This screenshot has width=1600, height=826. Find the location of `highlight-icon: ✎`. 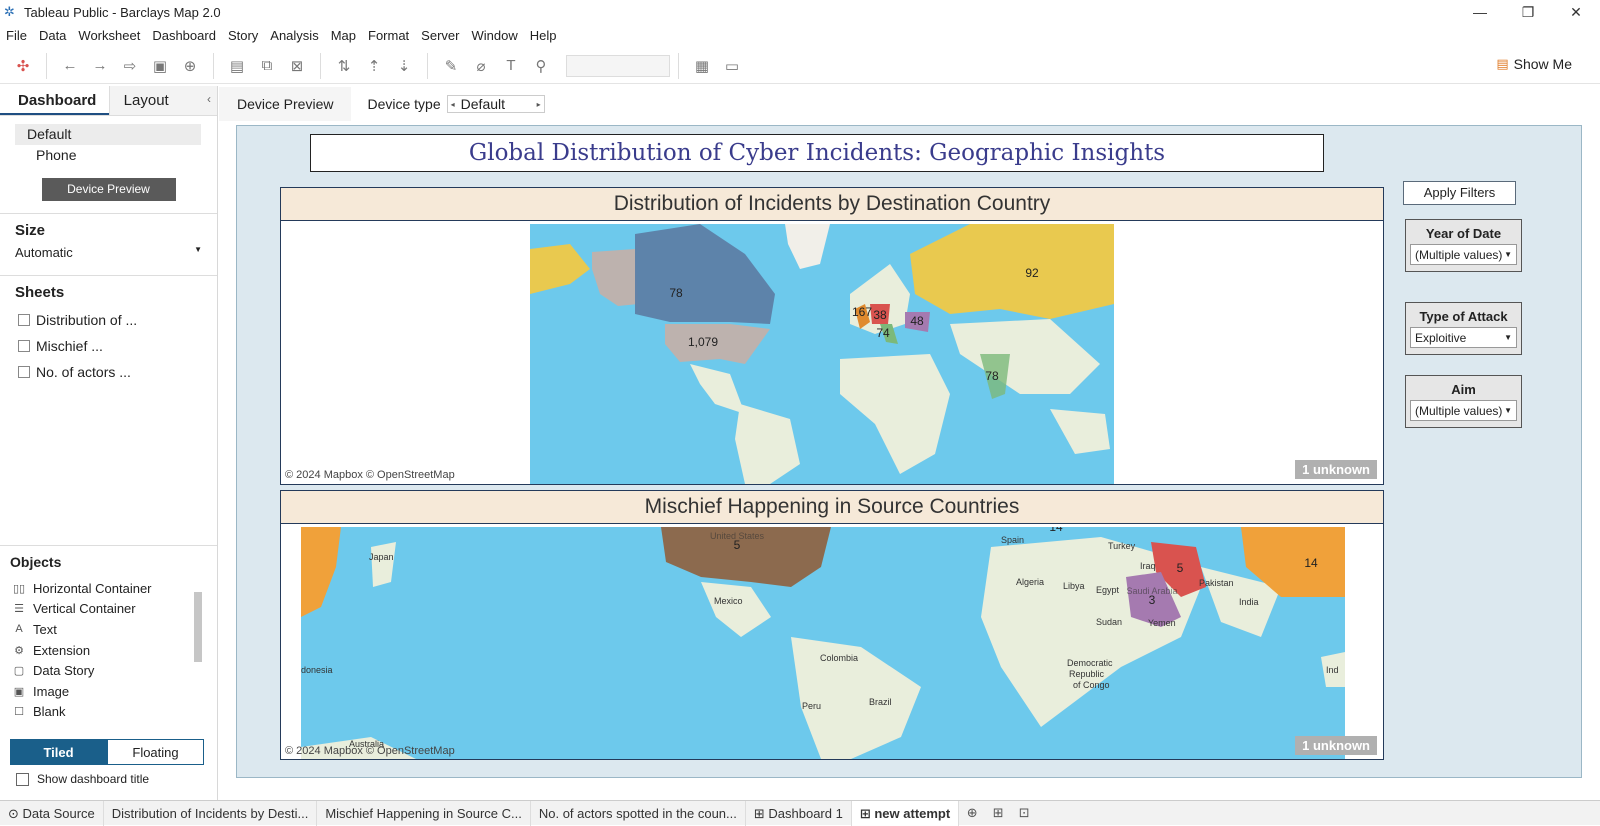

highlight-icon: ✎ is located at coordinates (451, 66).